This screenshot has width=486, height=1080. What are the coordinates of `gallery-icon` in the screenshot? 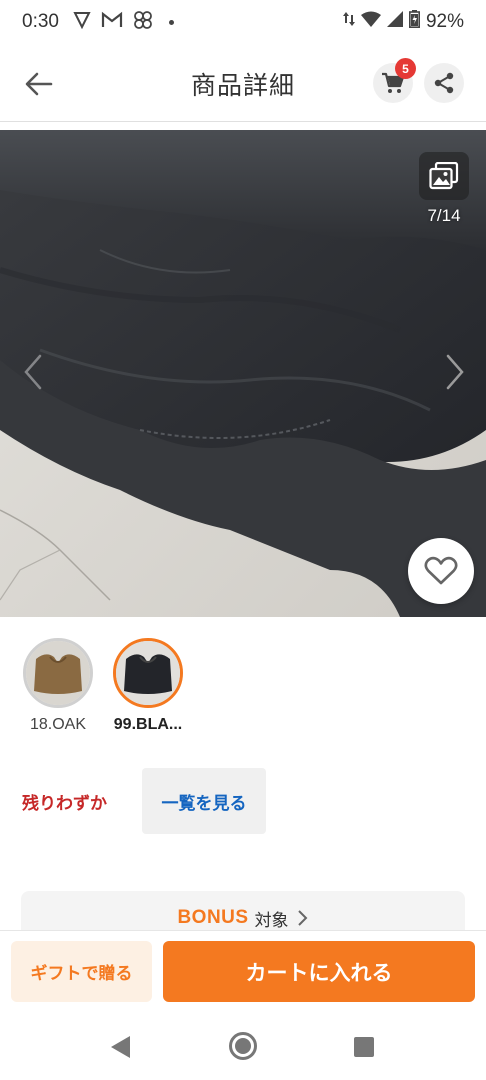 It's located at (444, 176).